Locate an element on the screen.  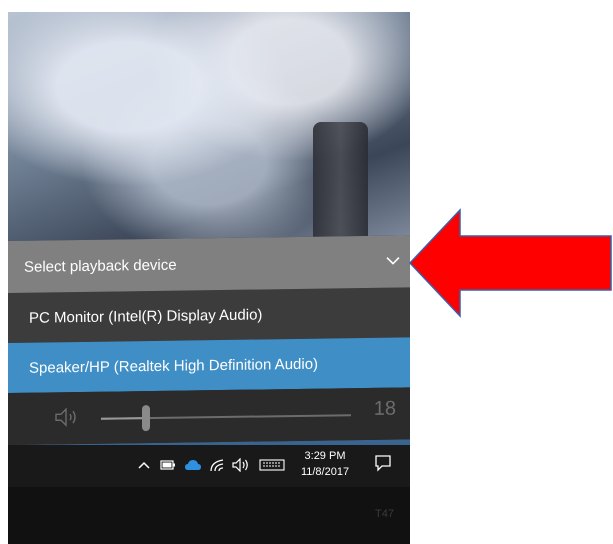
taskbar: 3:29 PM 11/8/2017 is located at coordinates (209, 466).